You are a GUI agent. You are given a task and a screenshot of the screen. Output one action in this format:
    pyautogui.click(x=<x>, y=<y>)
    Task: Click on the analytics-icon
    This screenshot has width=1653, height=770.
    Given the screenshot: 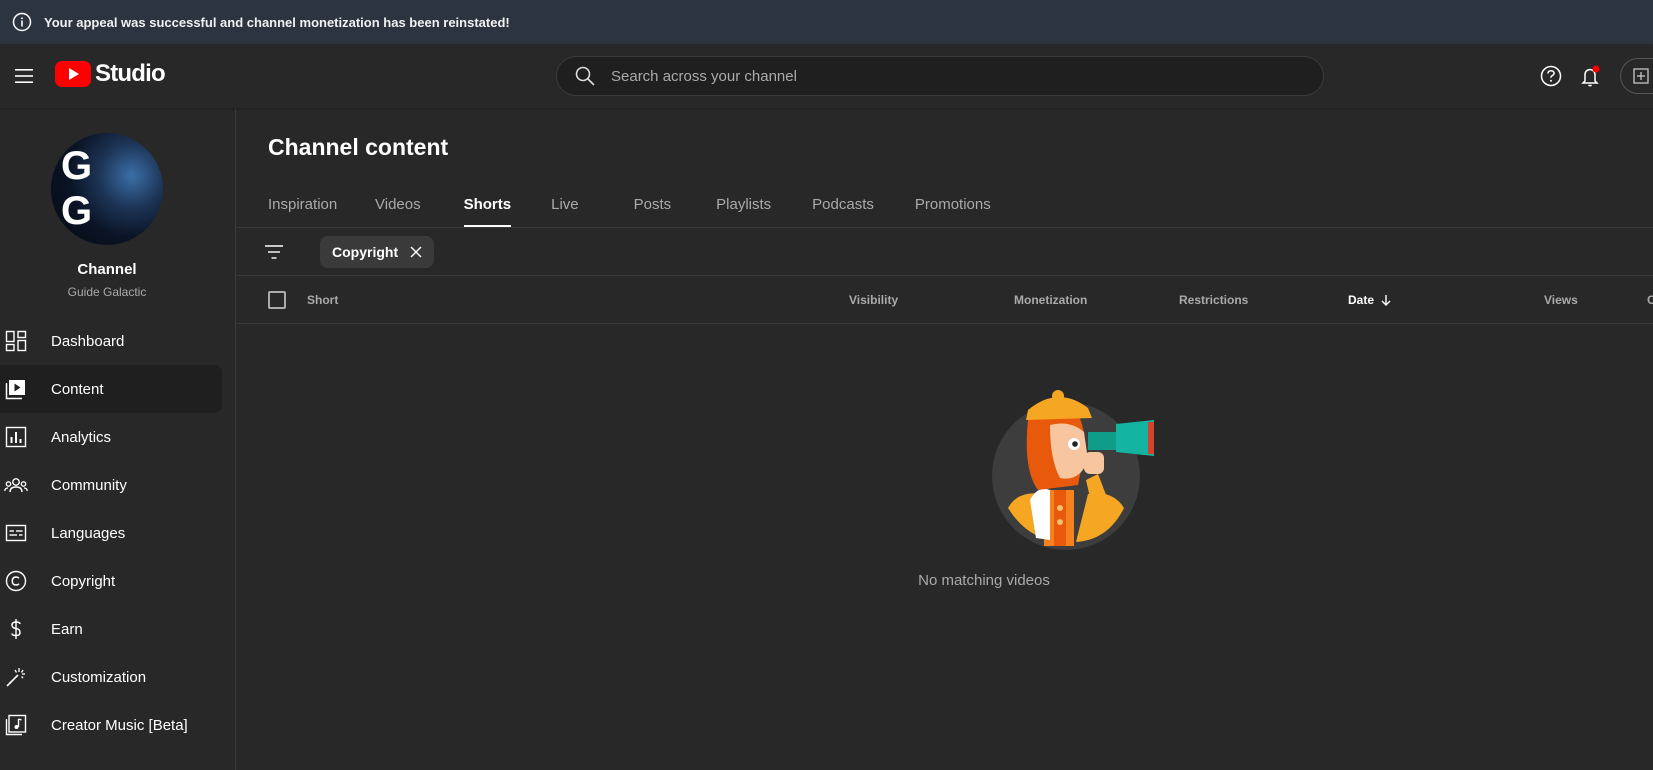 What is the action you would take?
    pyautogui.click(x=16, y=437)
    